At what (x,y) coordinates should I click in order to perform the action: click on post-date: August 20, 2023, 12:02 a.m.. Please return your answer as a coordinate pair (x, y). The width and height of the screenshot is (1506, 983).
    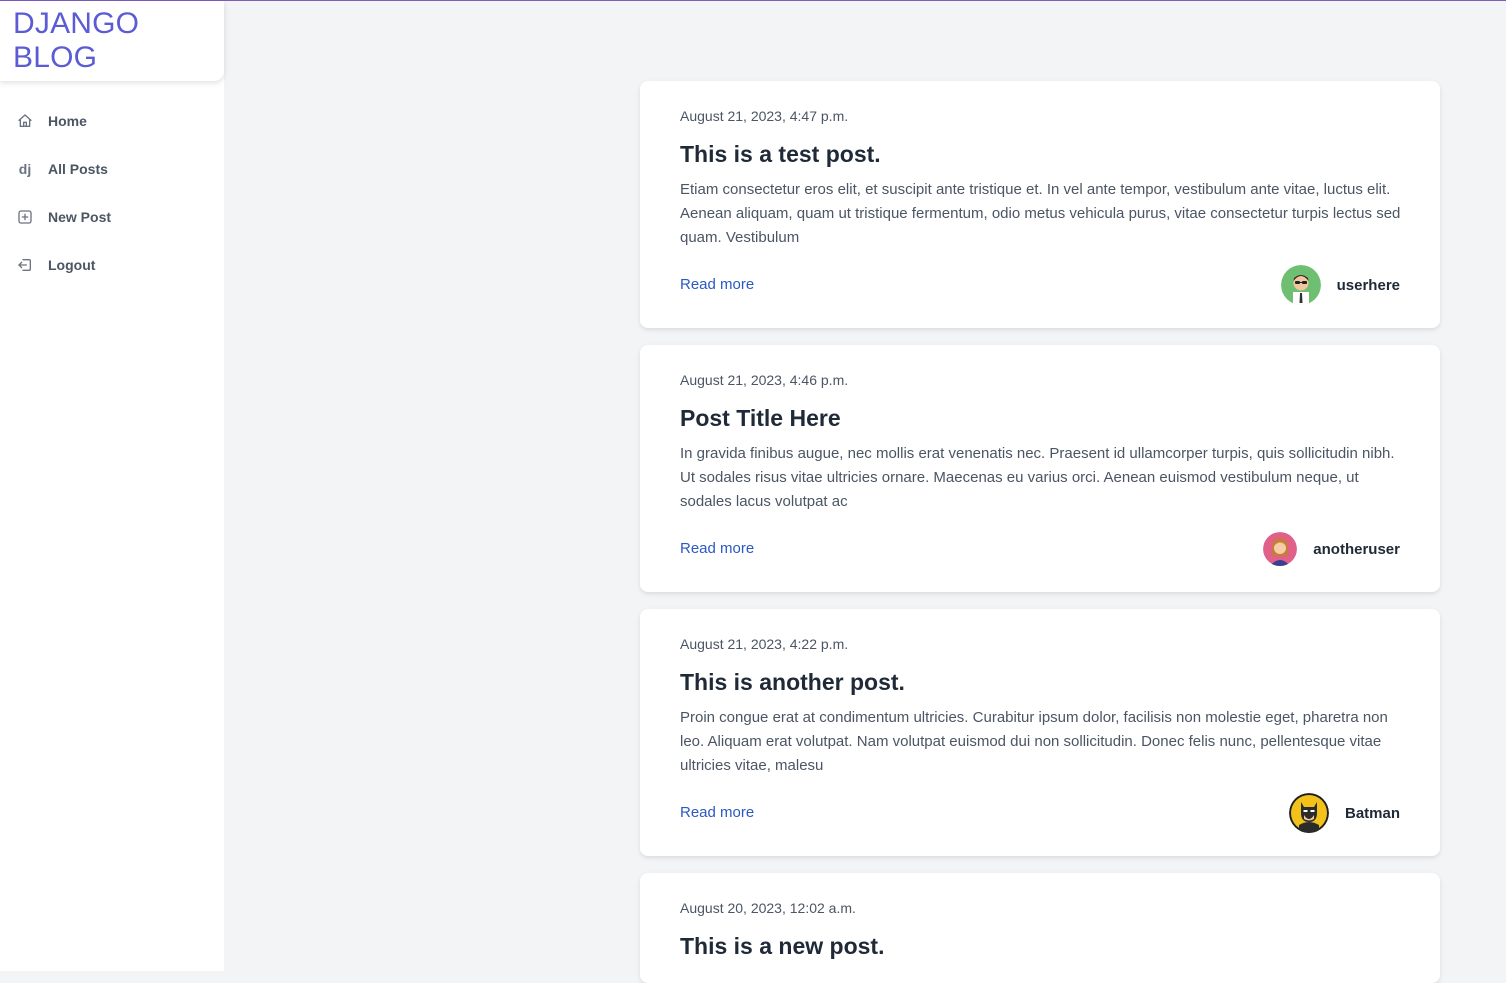
    Looking at the image, I should click on (768, 908).